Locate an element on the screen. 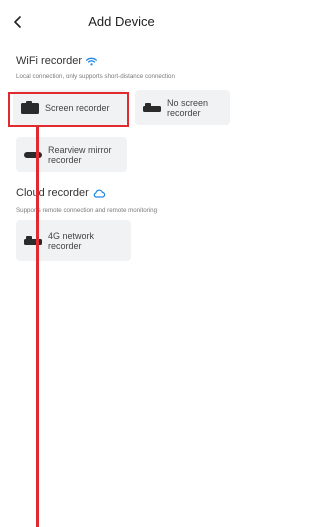 Image resolution: width=320 pixels, height=527 pixels. cloud-icon is located at coordinates (99, 193).